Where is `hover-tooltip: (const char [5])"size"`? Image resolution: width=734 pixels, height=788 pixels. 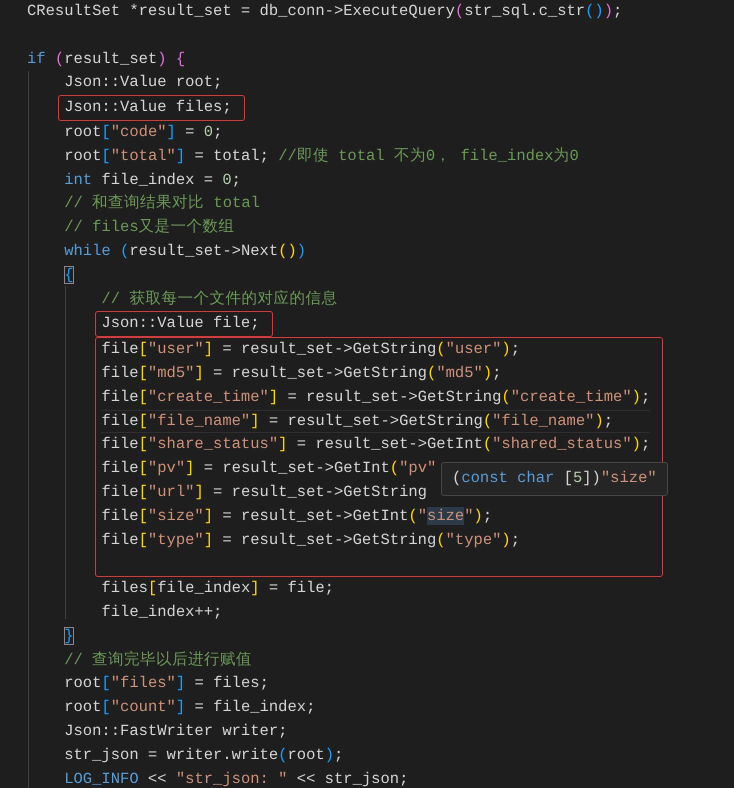 hover-tooltip: (const char [5])"size" is located at coordinates (554, 479).